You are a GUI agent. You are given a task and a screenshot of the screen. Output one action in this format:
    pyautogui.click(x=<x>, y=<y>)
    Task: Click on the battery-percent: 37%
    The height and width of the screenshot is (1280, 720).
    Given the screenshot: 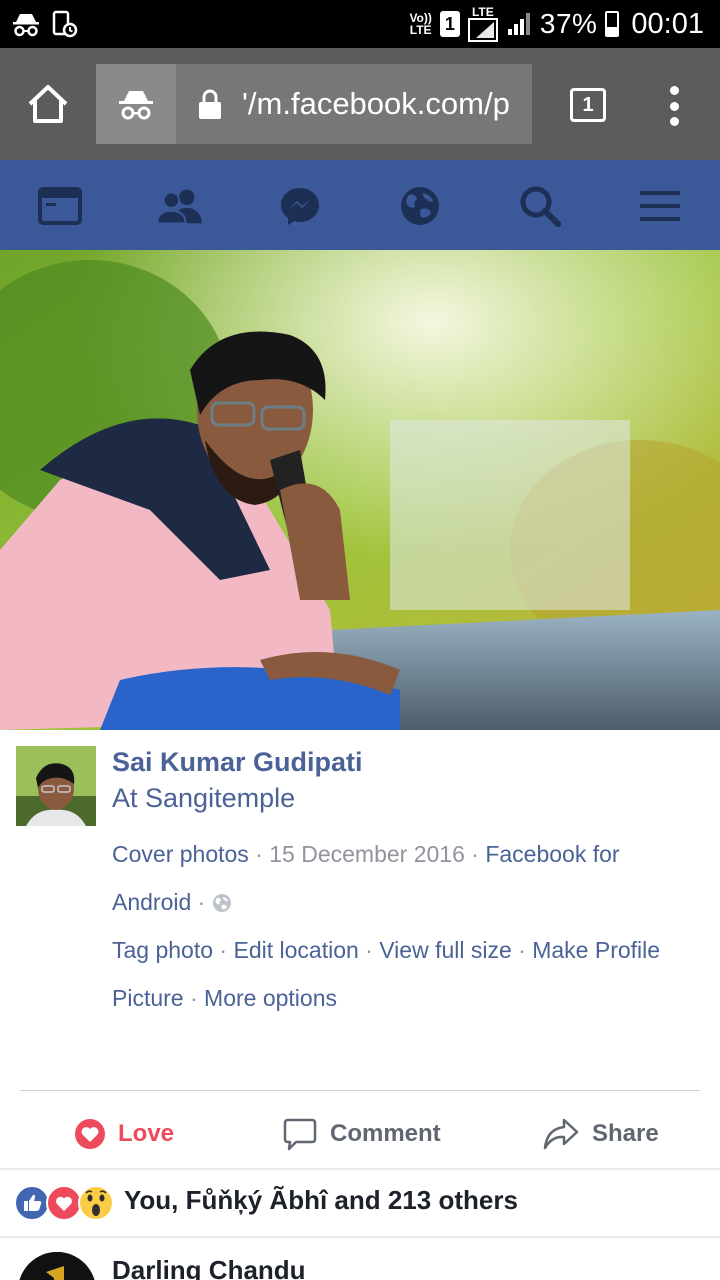 What is the action you would take?
    pyautogui.click(x=568, y=23)
    